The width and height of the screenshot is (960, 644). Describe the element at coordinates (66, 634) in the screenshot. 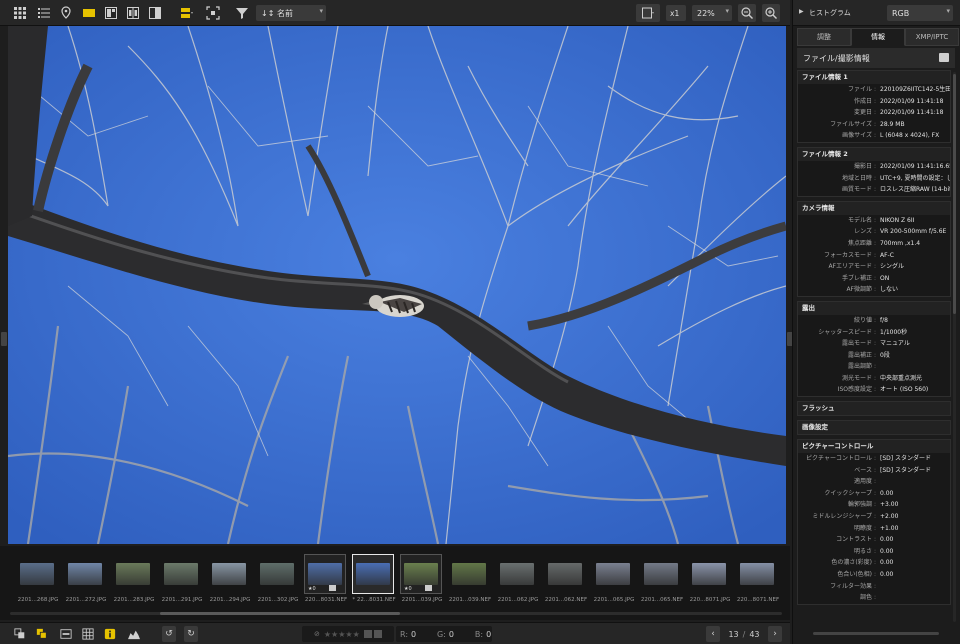

I see `caption-icon` at that location.